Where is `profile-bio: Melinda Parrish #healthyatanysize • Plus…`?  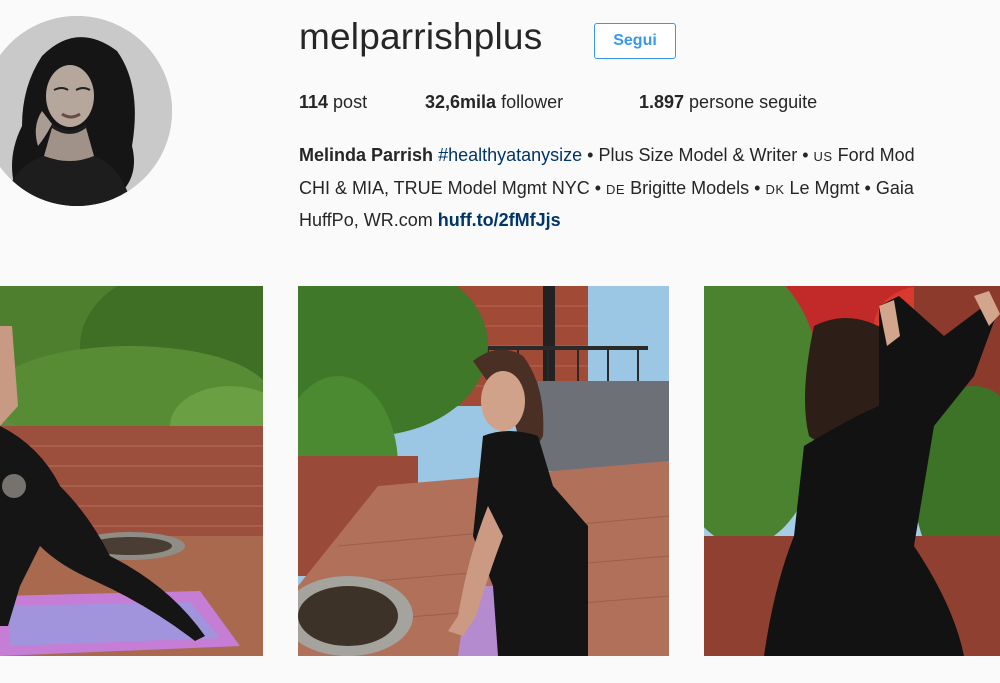 profile-bio: Melinda Parrish #healthyatanysize • Plus… is located at coordinates (649, 188).